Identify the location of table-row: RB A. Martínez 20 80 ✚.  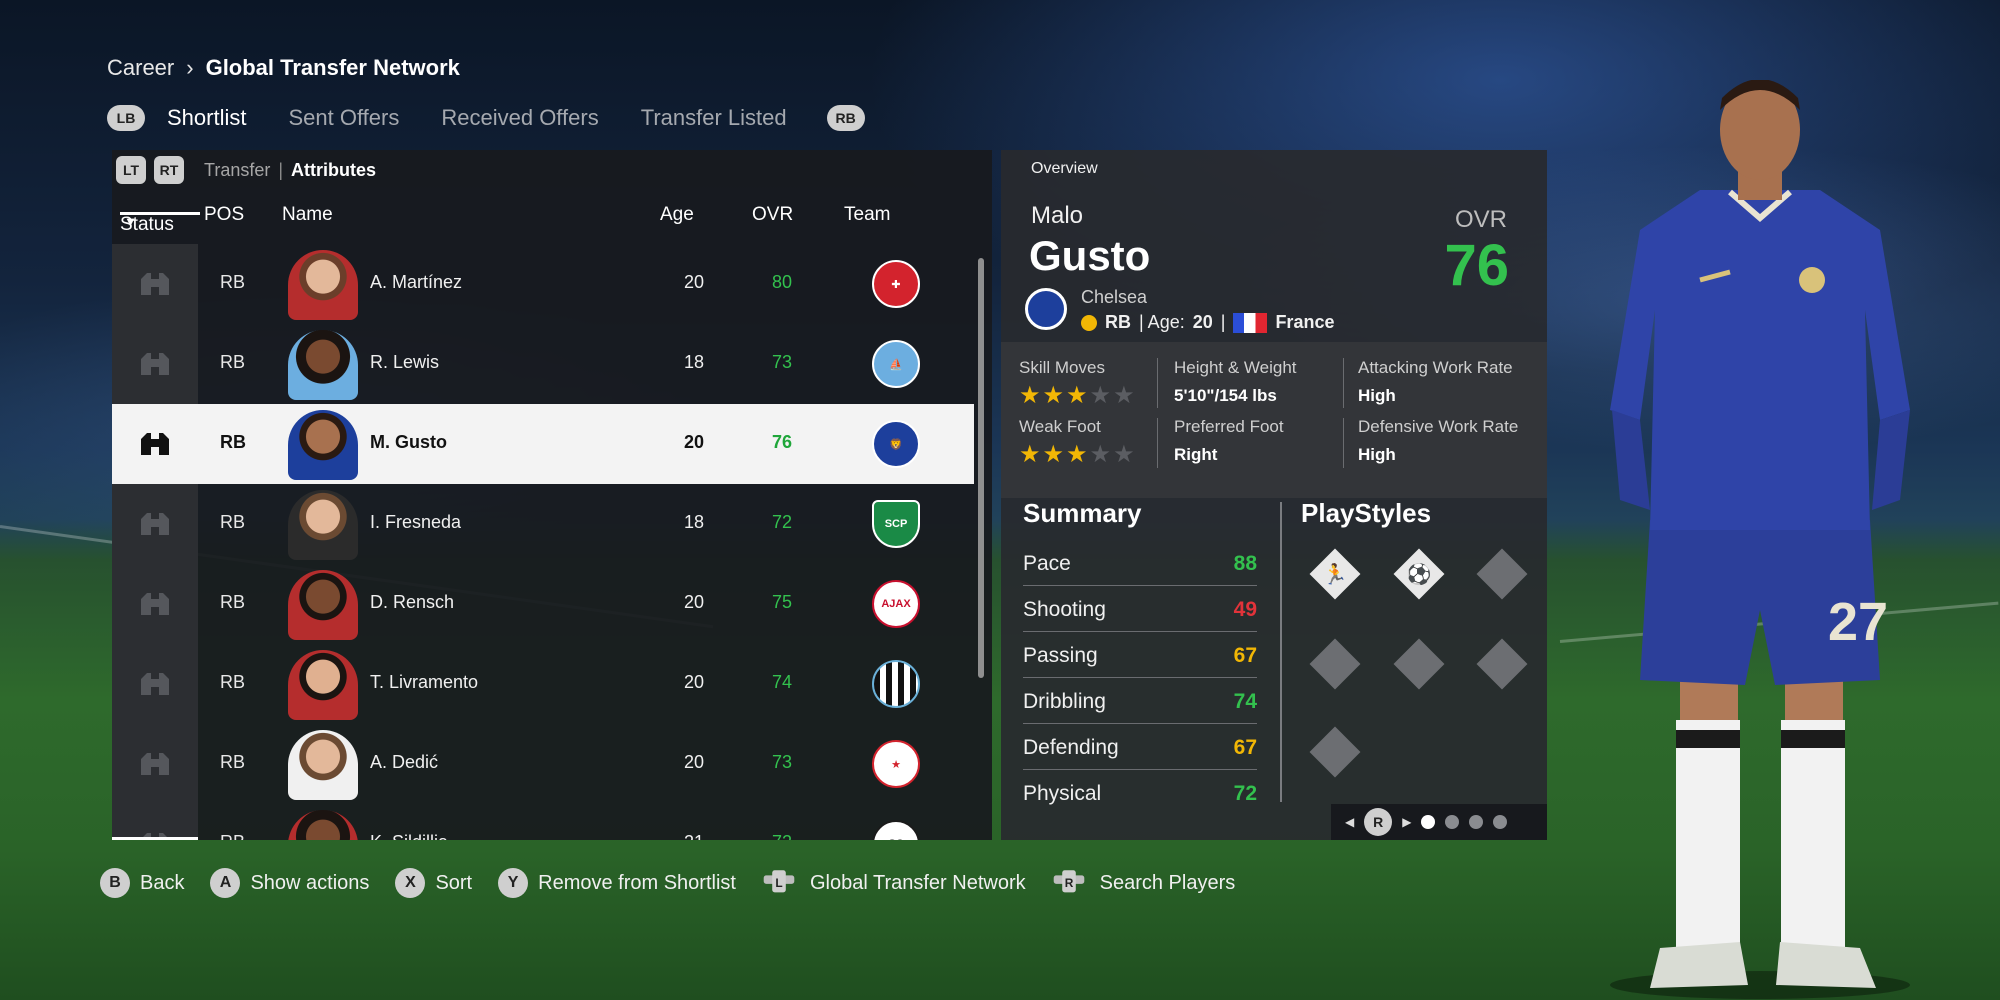
(543, 284).